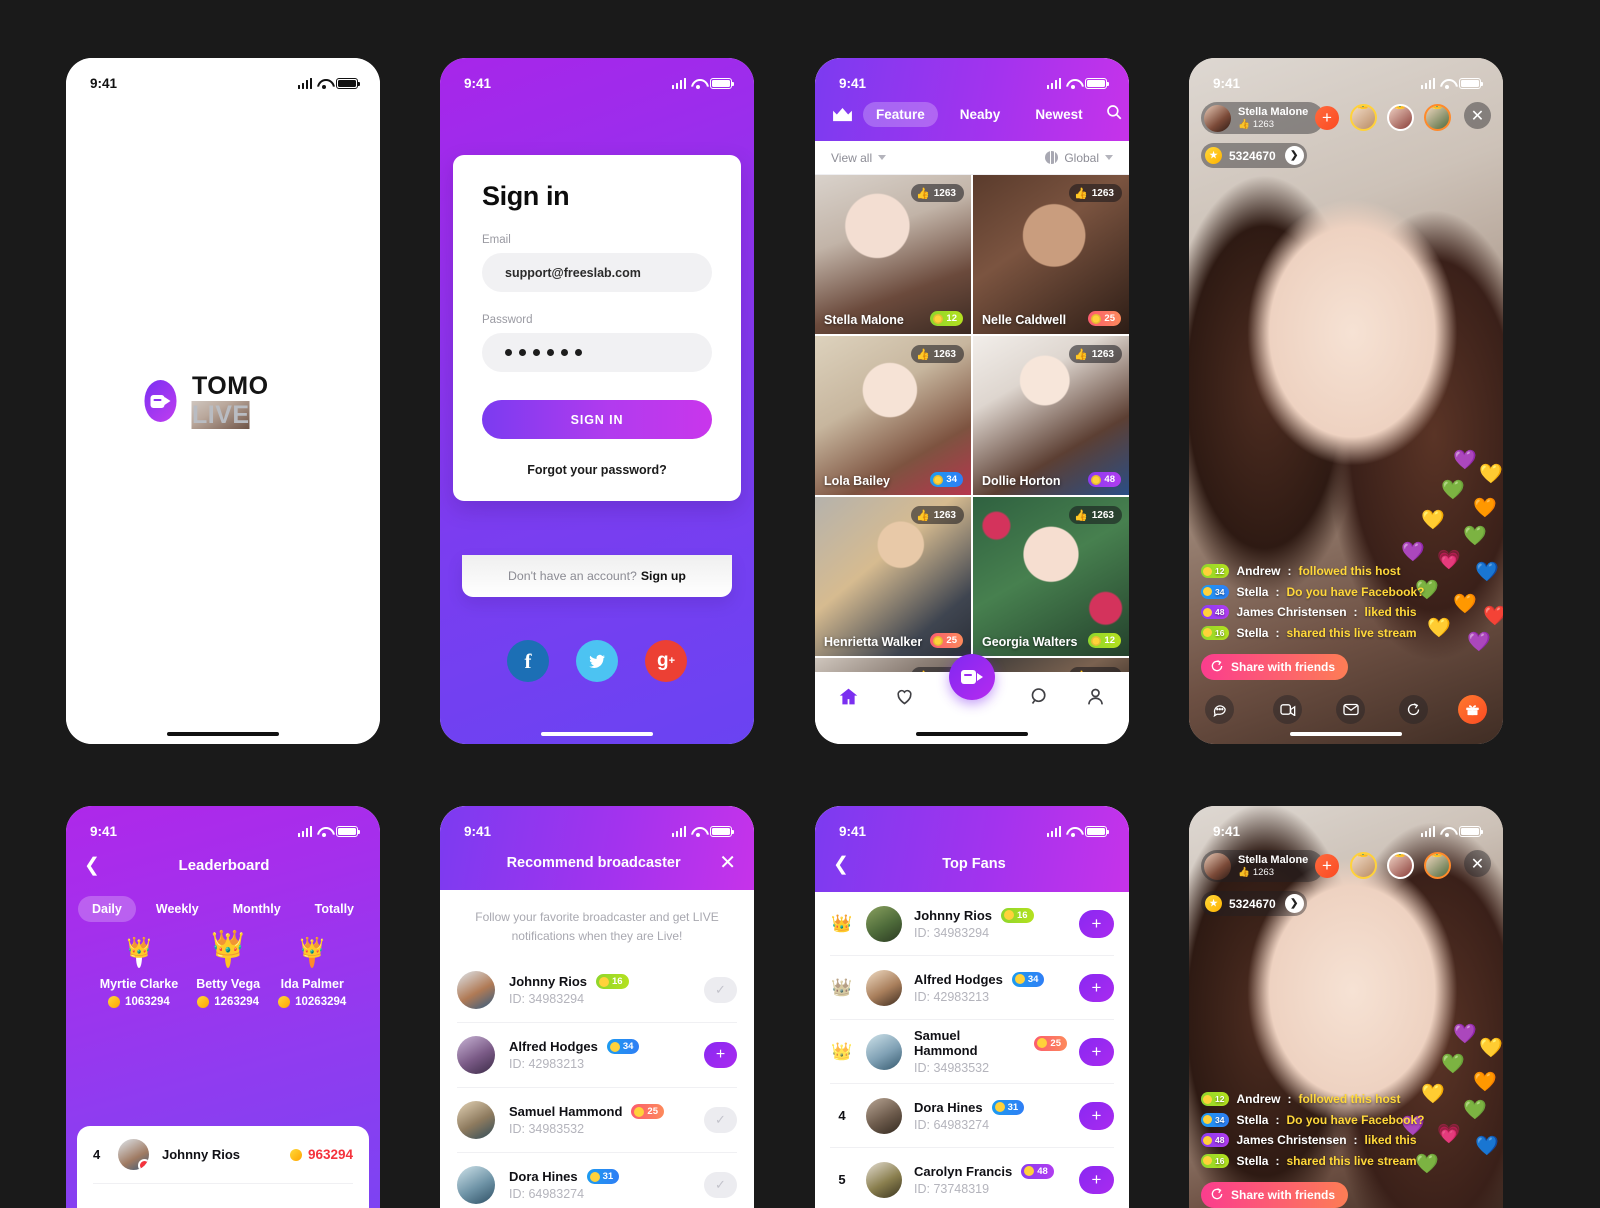 This screenshot has height=1208, width=1600. Describe the element at coordinates (900, 114) in the screenshot. I see `tab-feature: Feature` at that location.